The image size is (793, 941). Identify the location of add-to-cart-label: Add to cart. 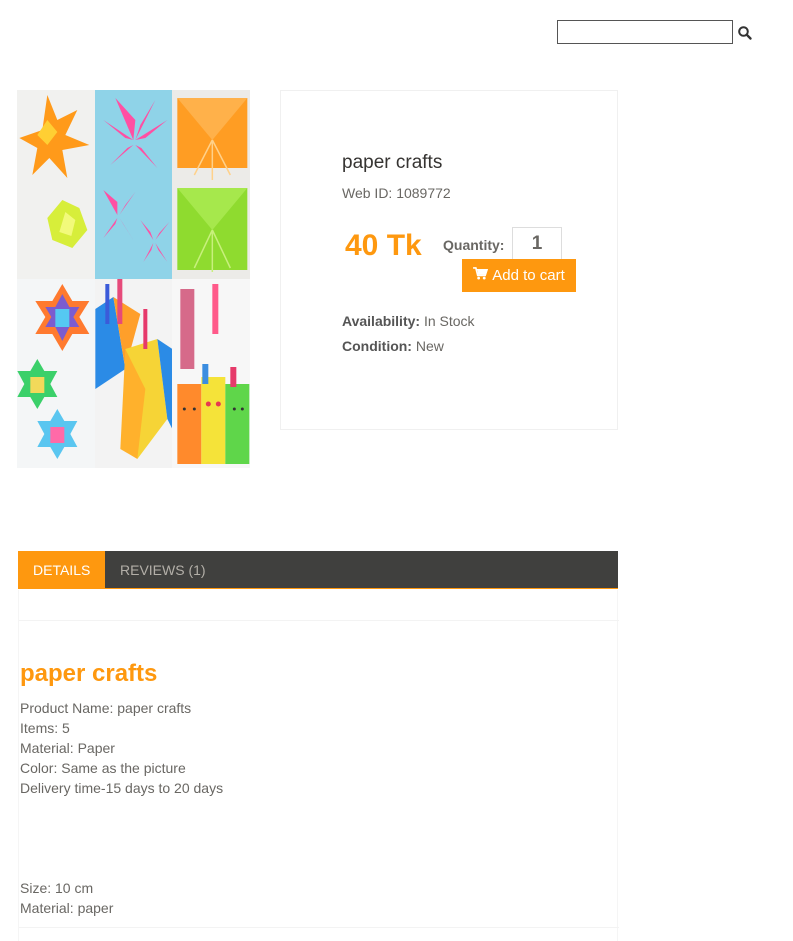
(528, 275).